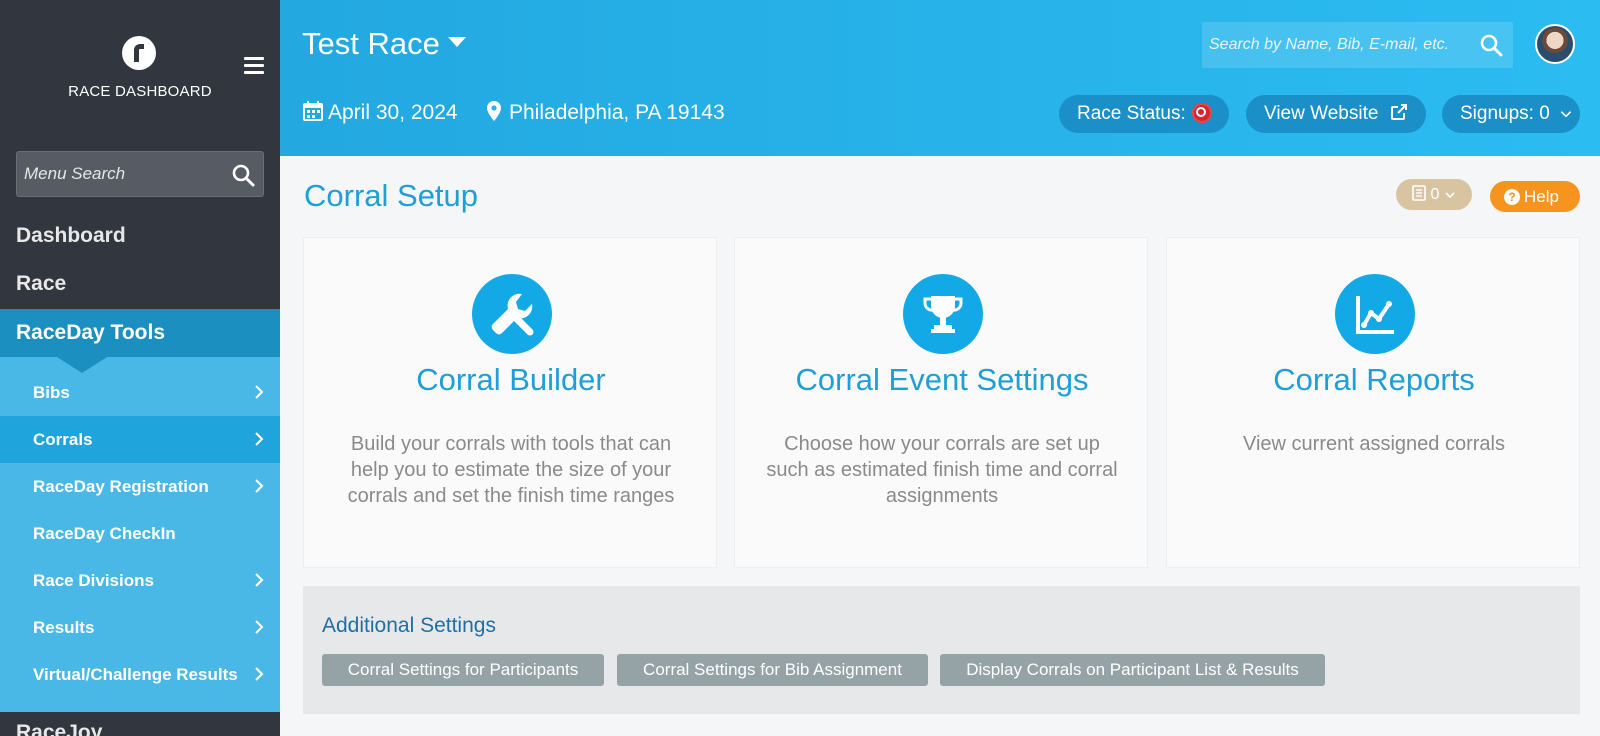  What do you see at coordinates (772, 670) in the screenshot?
I see `corral-settings-bib-assignment-button: Corral Settings for Bib Assignment` at bounding box center [772, 670].